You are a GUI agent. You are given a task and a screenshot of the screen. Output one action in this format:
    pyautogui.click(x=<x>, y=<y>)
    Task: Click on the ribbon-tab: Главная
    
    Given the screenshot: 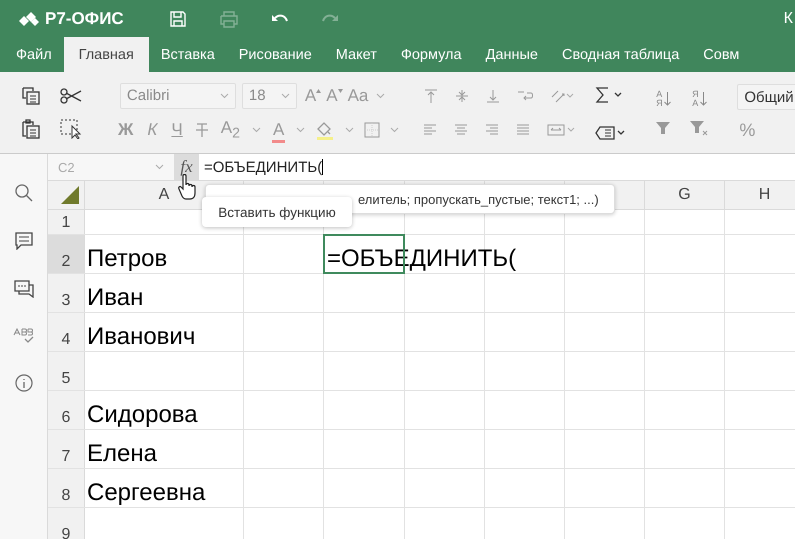 What is the action you would take?
    pyautogui.click(x=106, y=54)
    